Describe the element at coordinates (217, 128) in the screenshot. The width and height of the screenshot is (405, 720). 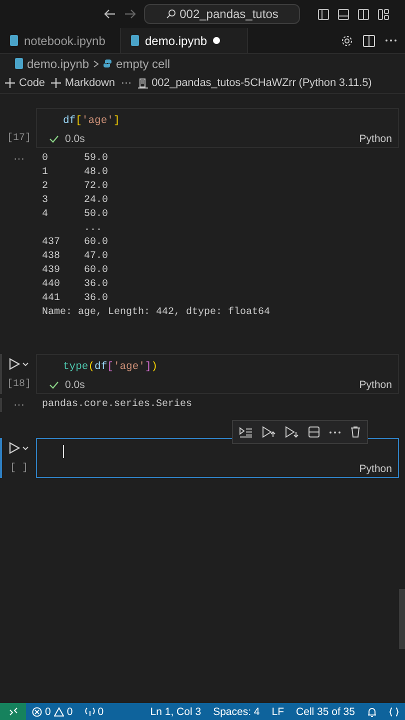
I see `code-cell-editor: df['age'] 0.0s Python` at that location.